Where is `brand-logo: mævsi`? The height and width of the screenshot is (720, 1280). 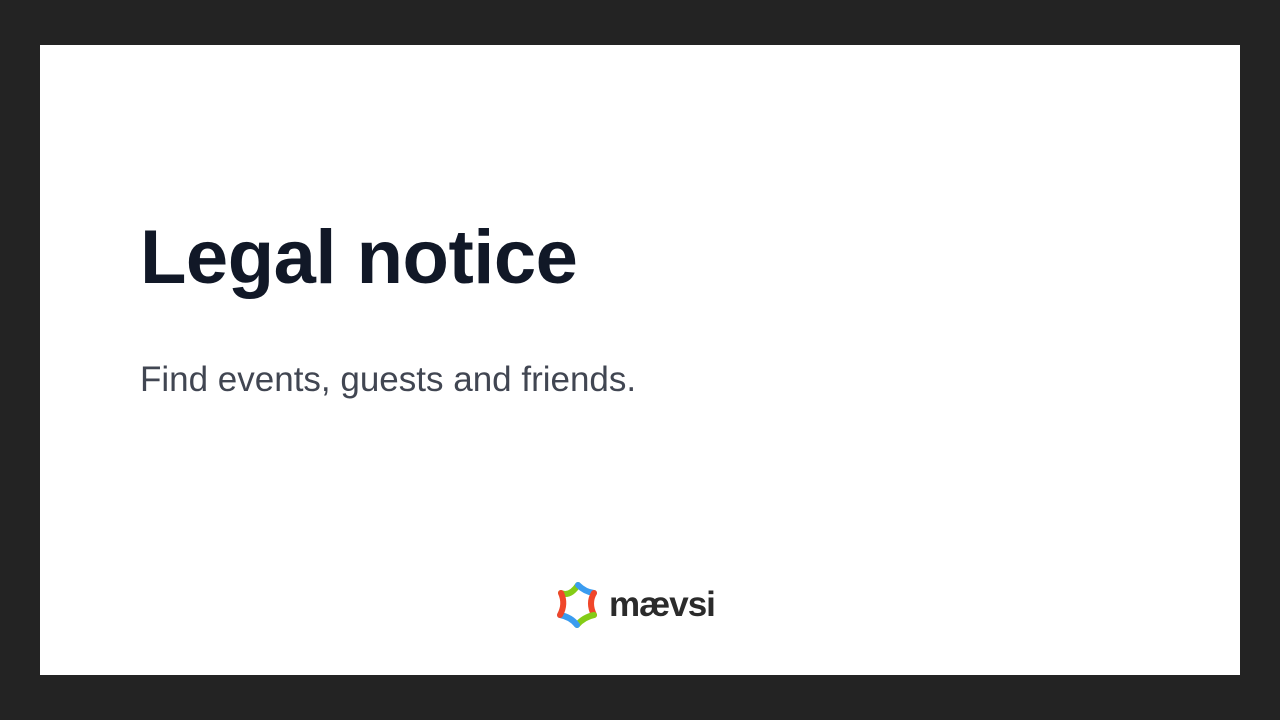
brand-logo: mævsi is located at coordinates (635, 605).